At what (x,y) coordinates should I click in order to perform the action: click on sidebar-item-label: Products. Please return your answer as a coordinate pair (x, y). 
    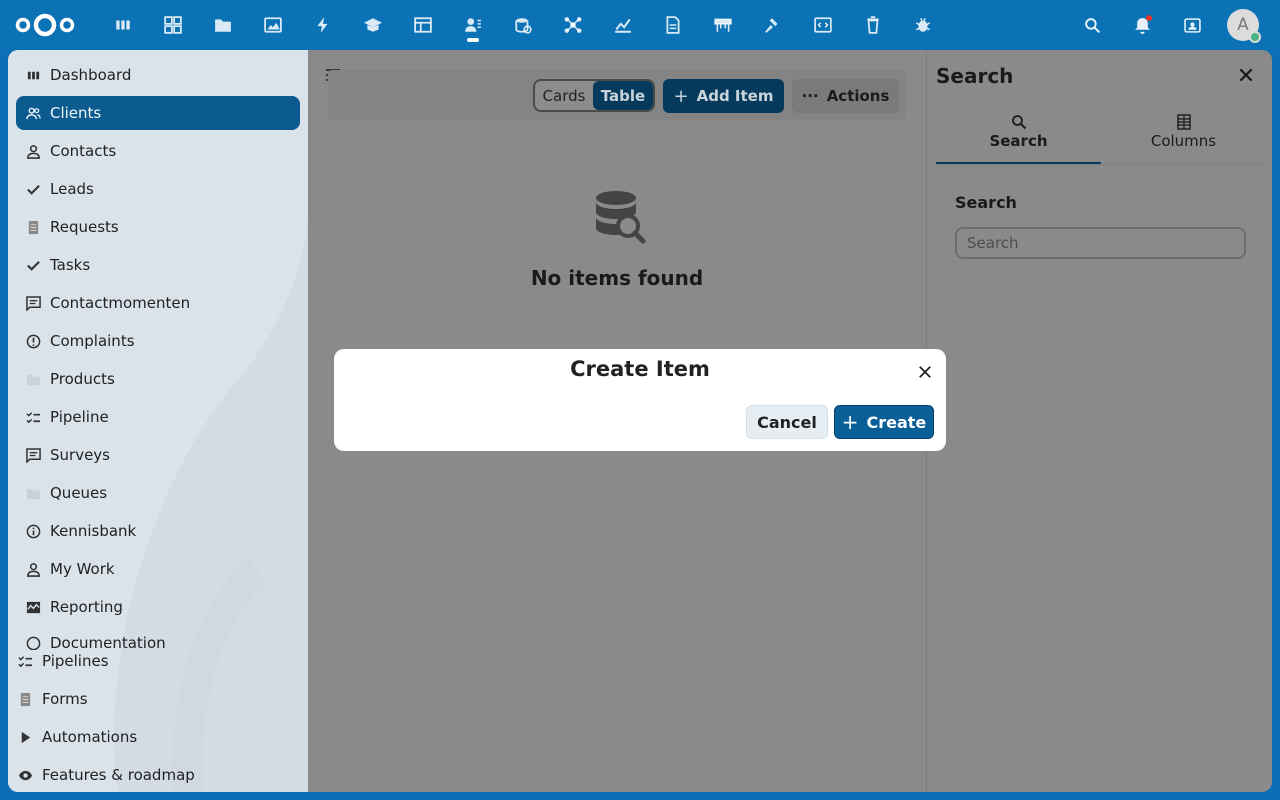
    Looking at the image, I should click on (82, 379).